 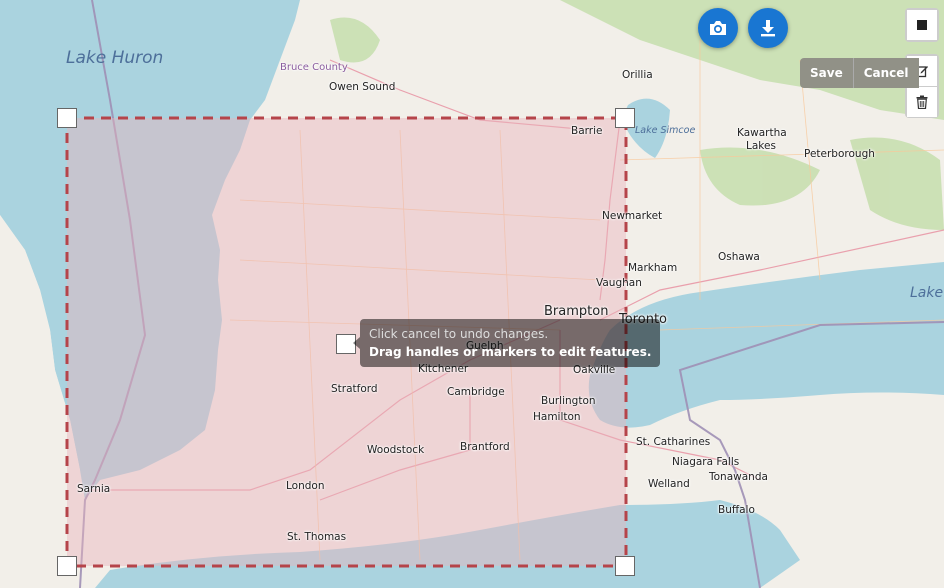 What do you see at coordinates (568, 401) in the screenshot?
I see `label-burlington: Burlington` at bounding box center [568, 401].